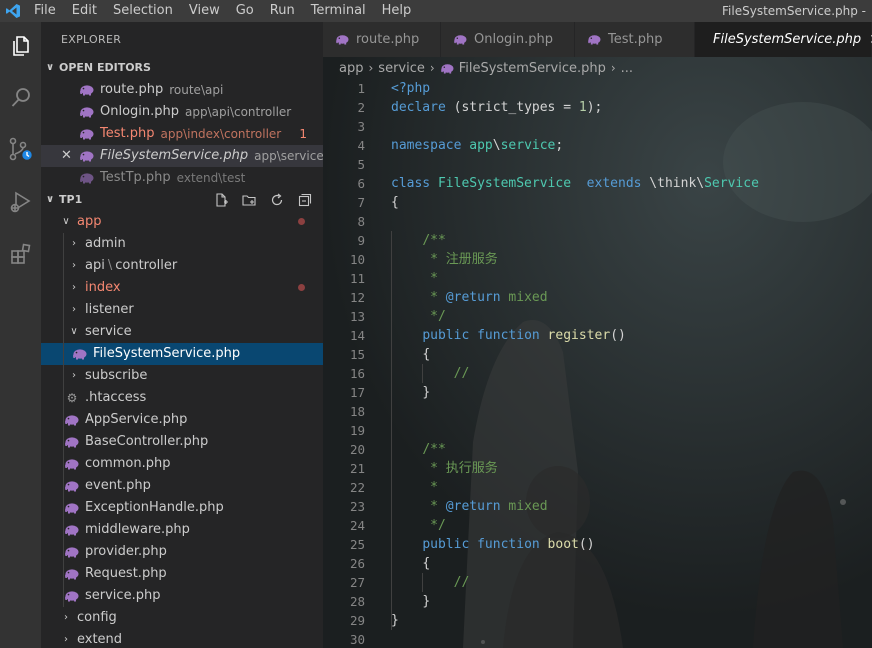 Image resolution: width=872 pixels, height=648 pixels. What do you see at coordinates (182, 376) in the screenshot?
I see `tree-folder-subscribe: › subscribe` at bounding box center [182, 376].